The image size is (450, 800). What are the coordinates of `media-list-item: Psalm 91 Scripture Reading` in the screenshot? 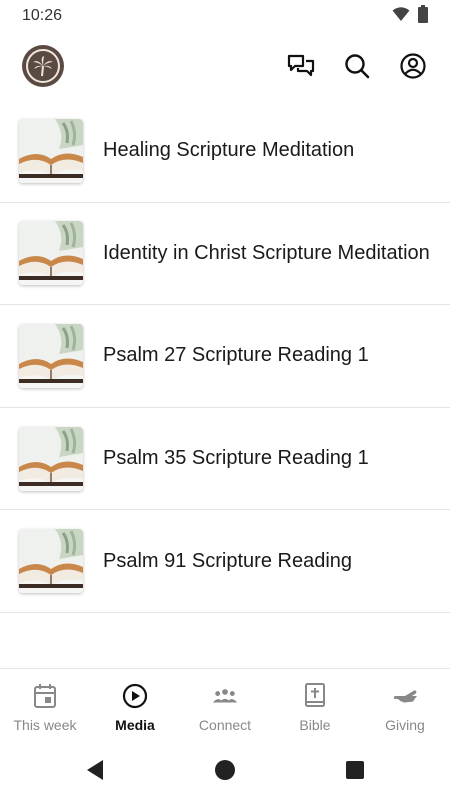 It's located at (225, 561).